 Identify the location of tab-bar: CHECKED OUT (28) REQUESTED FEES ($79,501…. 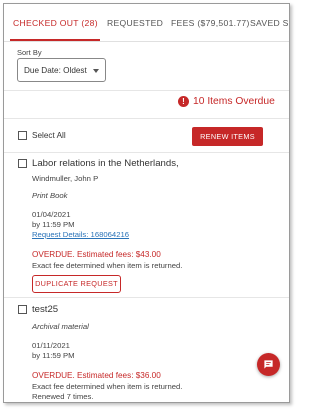
(146, 23).